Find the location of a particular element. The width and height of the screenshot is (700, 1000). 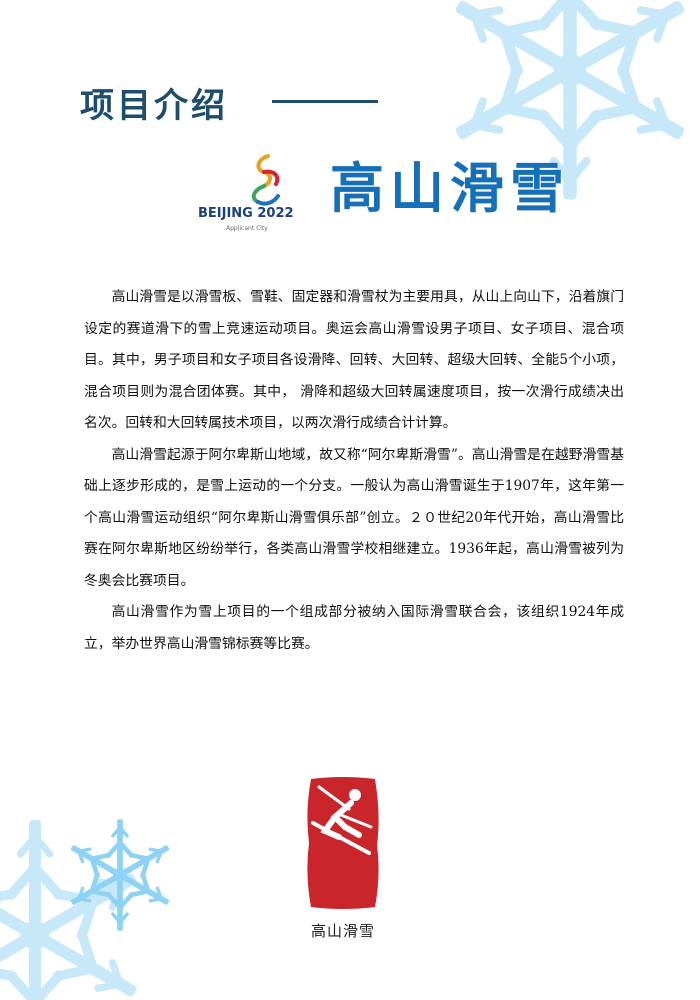

beijing-2022-emblem-icon is located at coordinates (265, 180).